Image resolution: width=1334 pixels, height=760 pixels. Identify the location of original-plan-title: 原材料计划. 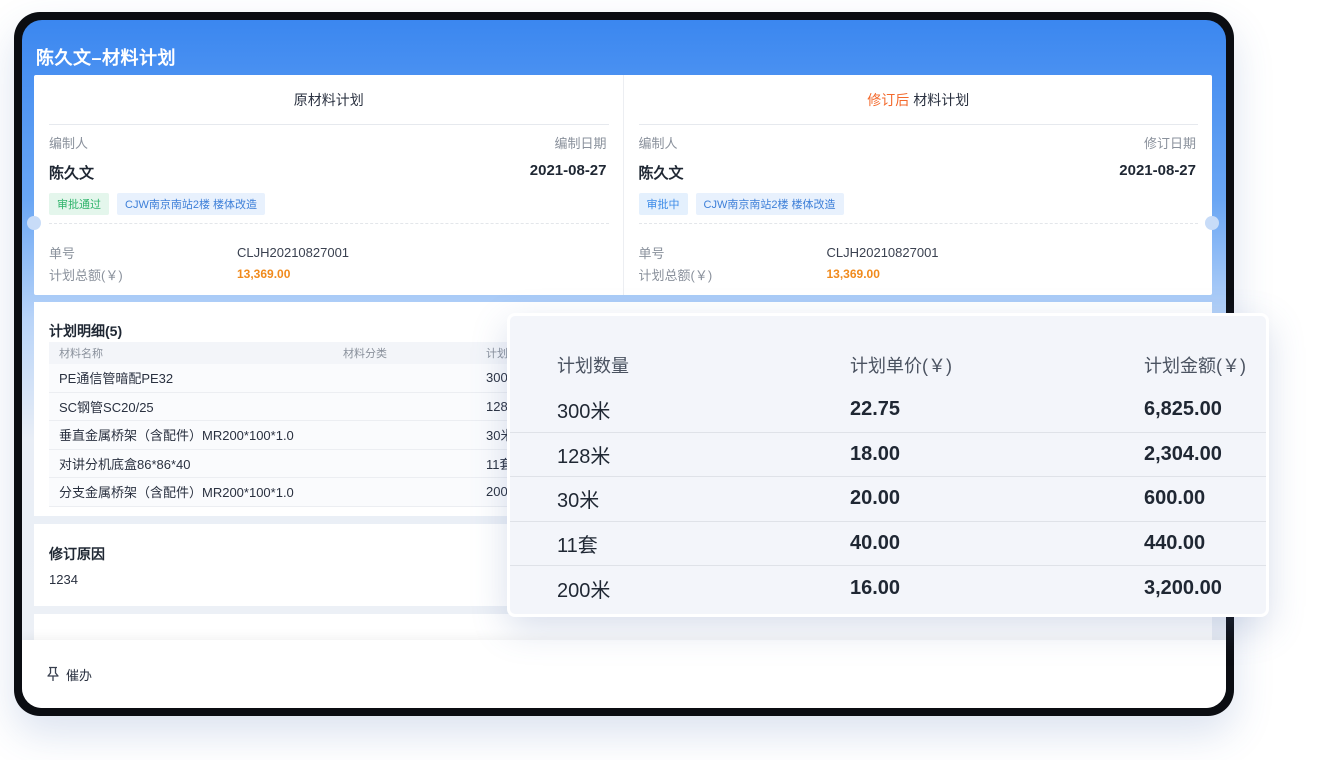
(328, 100).